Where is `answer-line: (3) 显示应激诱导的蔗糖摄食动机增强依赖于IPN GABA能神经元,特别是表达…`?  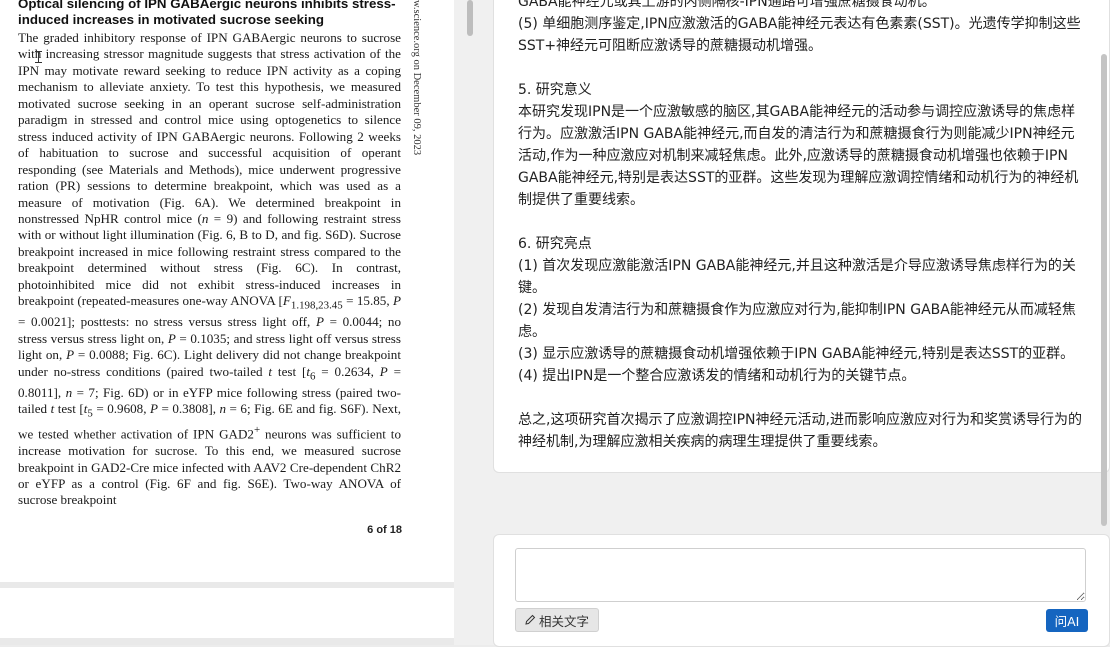 answer-line: (3) 显示应激诱导的蔗糖摄食动机增强依赖于IPN GABA能神经元,特别是表达… is located at coordinates (796, 354).